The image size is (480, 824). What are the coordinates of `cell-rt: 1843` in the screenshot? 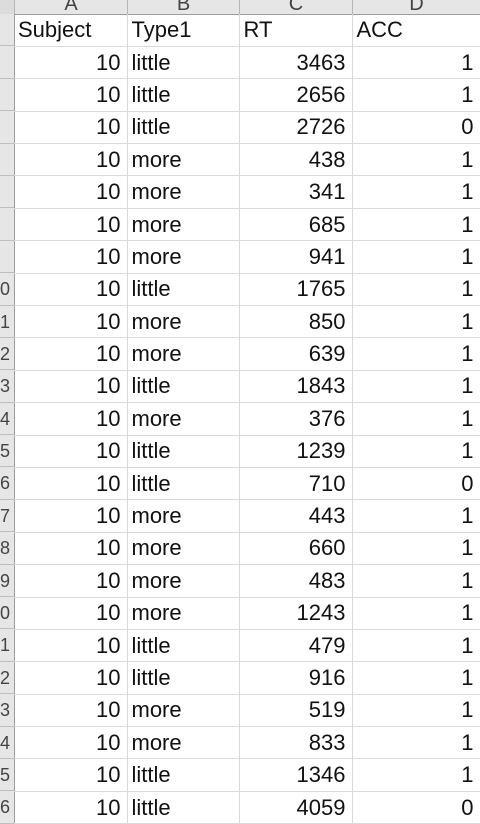 It's located at (296, 387).